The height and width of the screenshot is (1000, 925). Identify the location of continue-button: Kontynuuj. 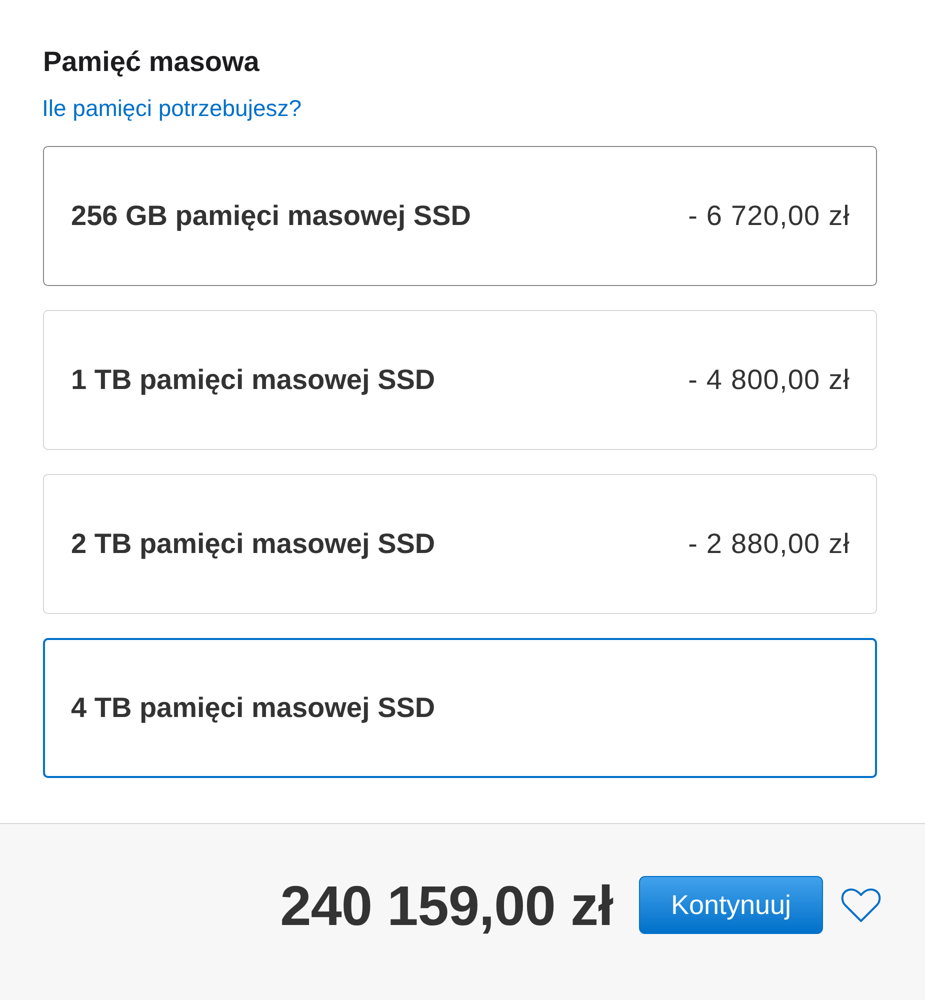
(731, 905).